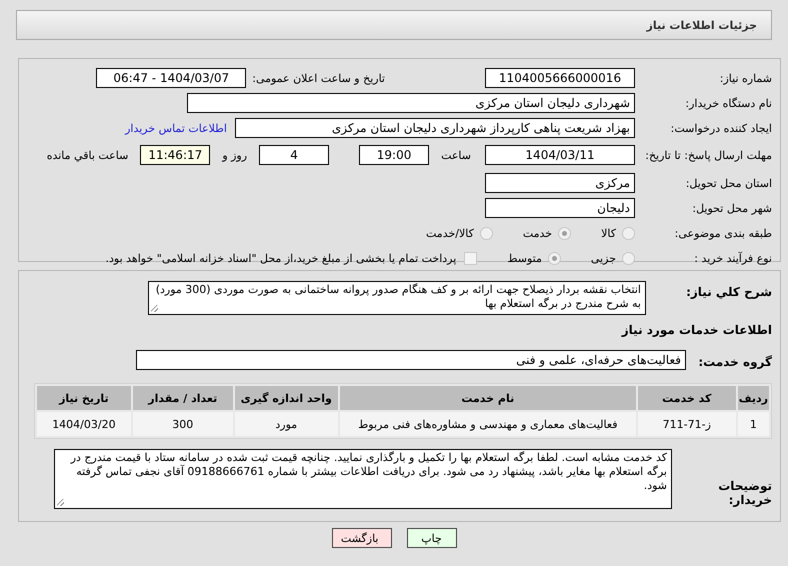 The image size is (788, 566). I want to click on field-label: ایجاد کننده درخواست:, so click(721, 128).